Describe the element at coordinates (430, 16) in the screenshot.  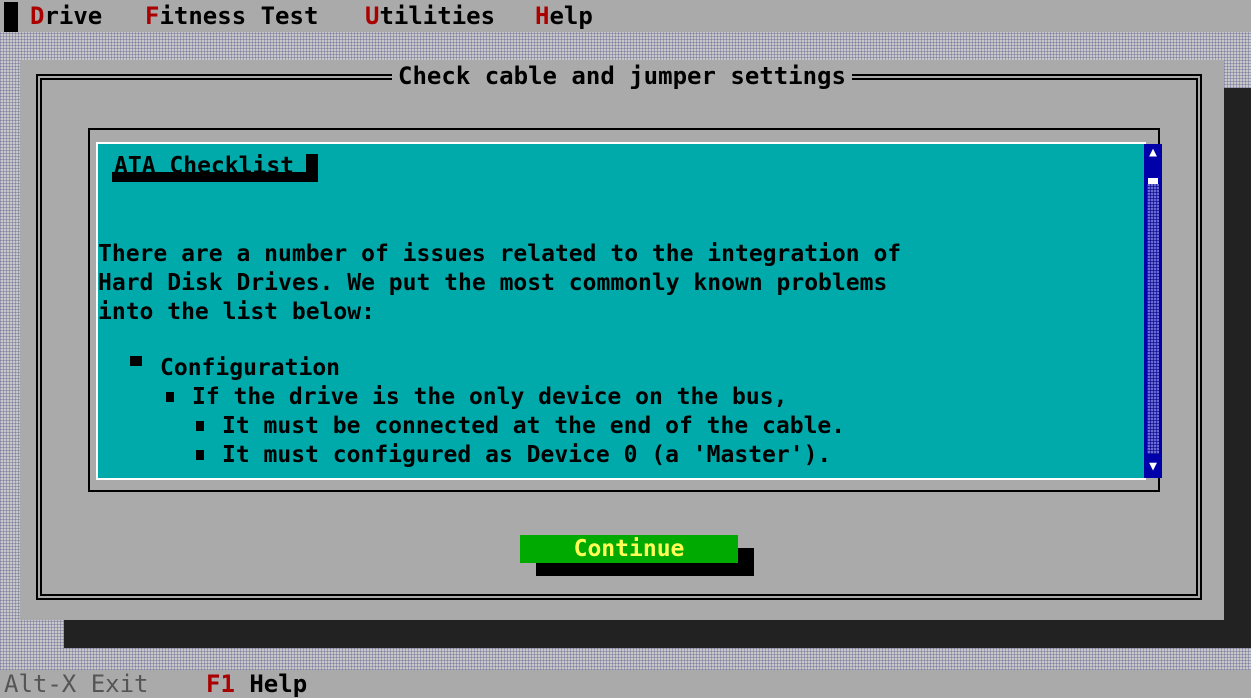
I see `menu-utilities: Utilities` at that location.